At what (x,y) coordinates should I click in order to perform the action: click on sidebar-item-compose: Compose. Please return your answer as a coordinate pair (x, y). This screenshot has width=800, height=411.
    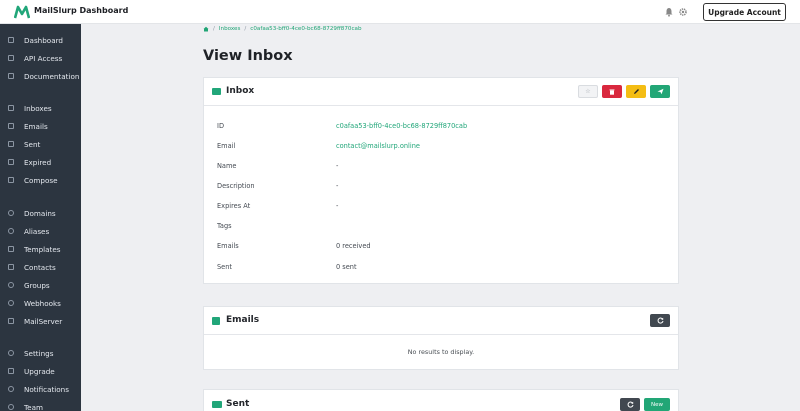
    Looking at the image, I should click on (40, 180).